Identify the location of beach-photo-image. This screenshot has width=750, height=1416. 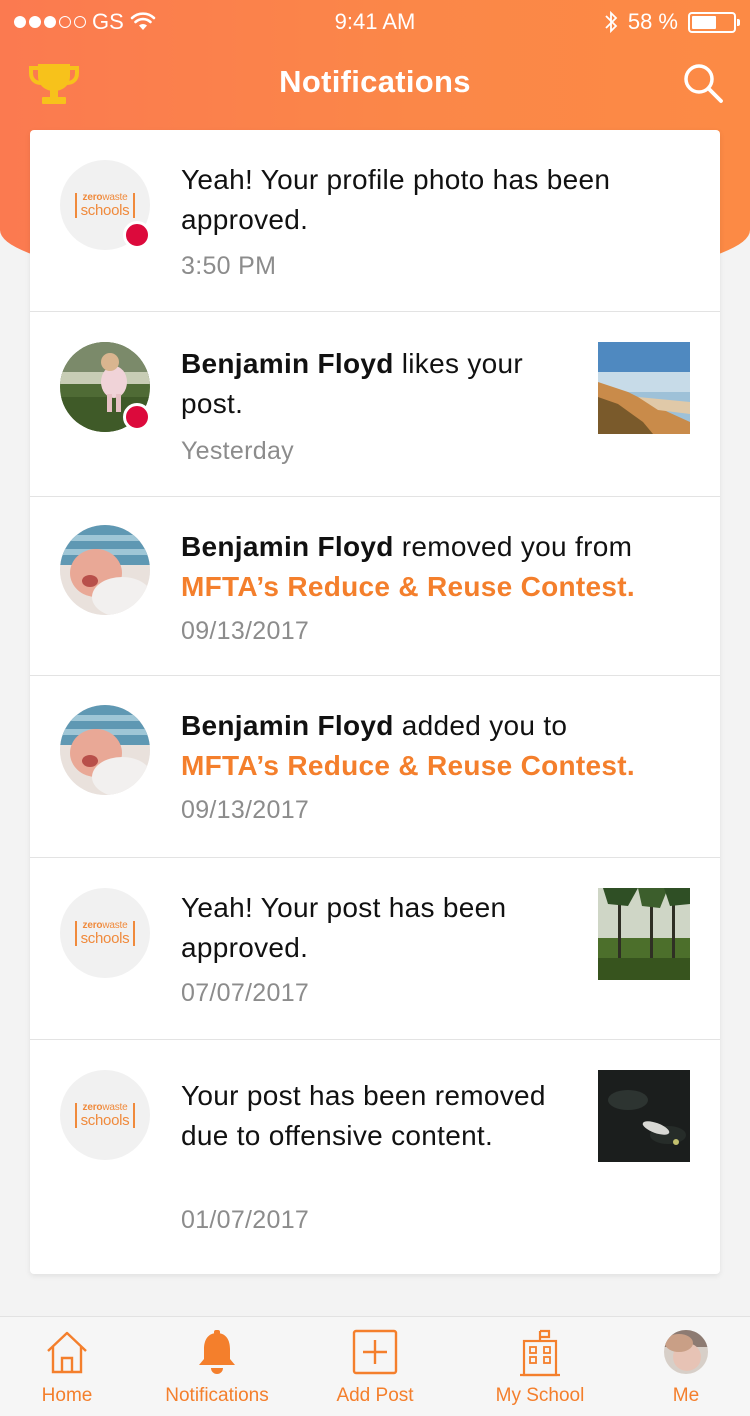
(644, 388).